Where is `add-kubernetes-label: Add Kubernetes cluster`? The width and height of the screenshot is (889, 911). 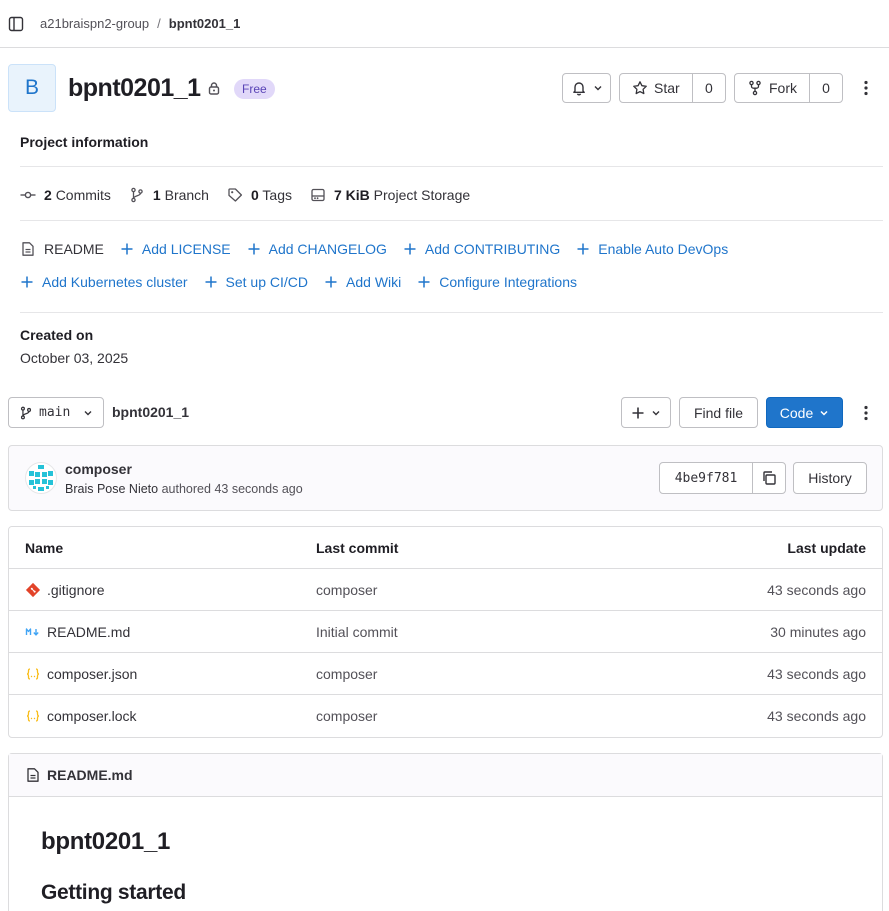 add-kubernetes-label: Add Kubernetes cluster is located at coordinates (115, 282).